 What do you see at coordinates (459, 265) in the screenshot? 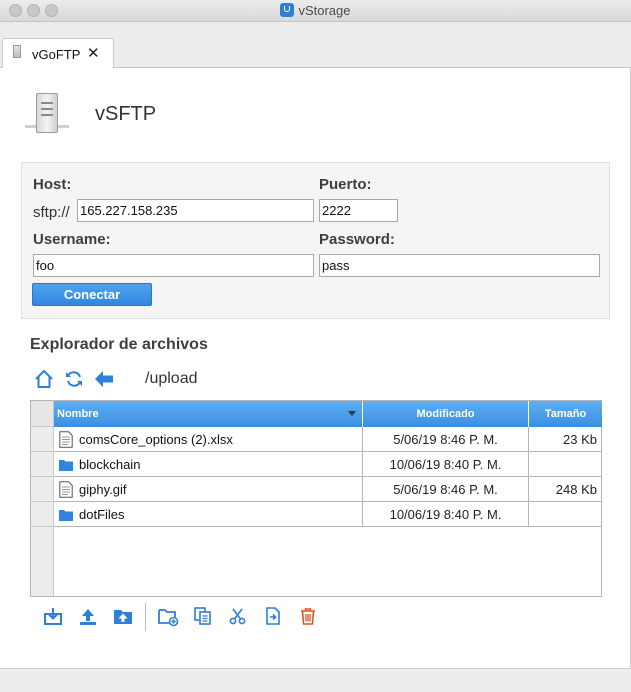
I see `password-input` at bounding box center [459, 265].